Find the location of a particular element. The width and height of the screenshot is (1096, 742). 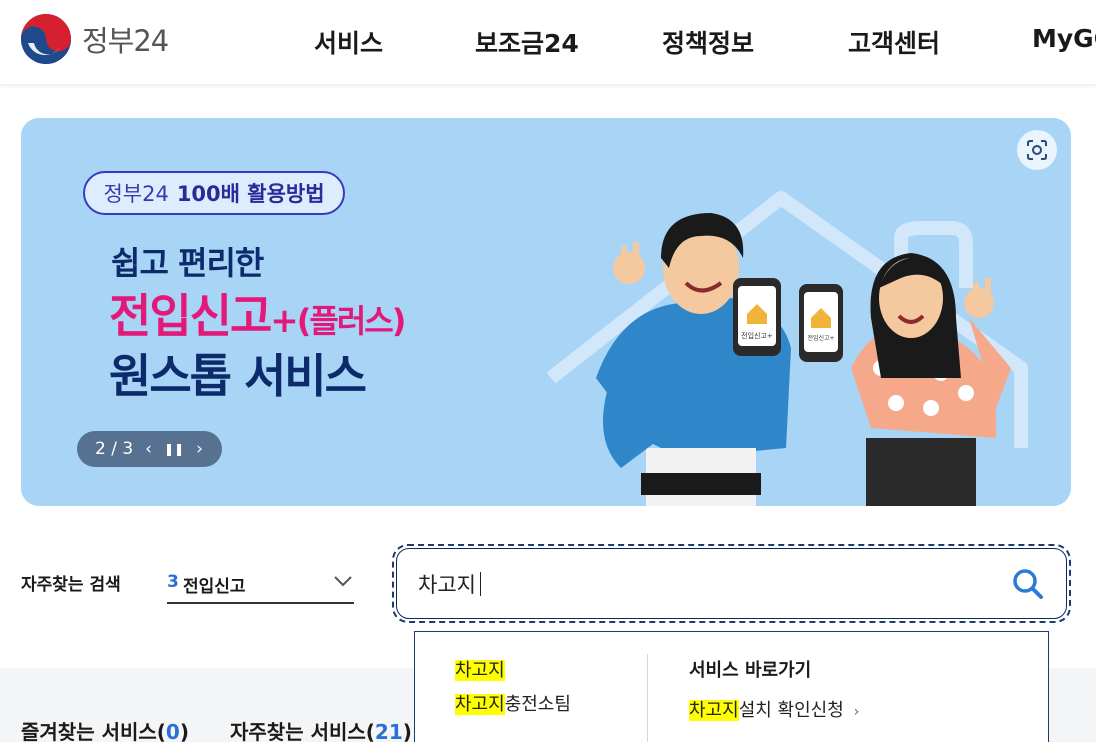

chevron-right-icon: › is located at coordinates (856, 712).